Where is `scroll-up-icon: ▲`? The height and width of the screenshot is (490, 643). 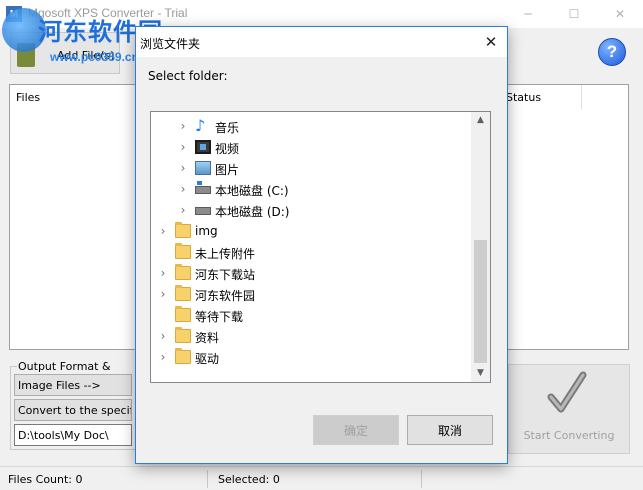 scroll-up-icon: ▲ is located at coordinates (480, 120).